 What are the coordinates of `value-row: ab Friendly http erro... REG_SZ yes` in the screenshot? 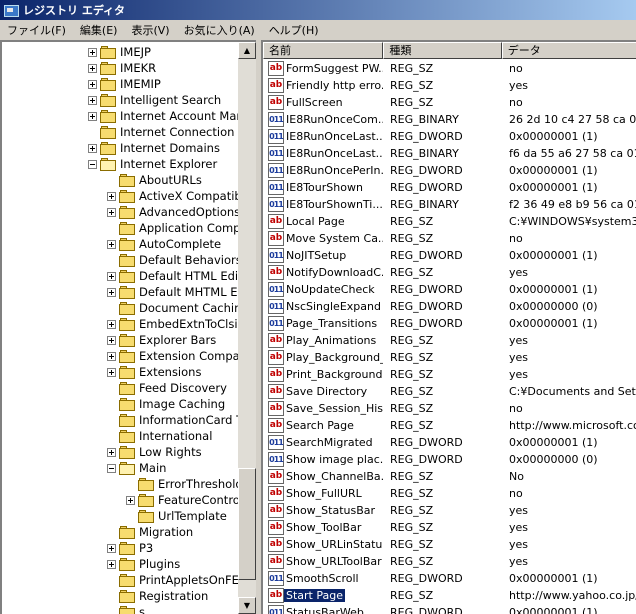 It's located at (449, 85).